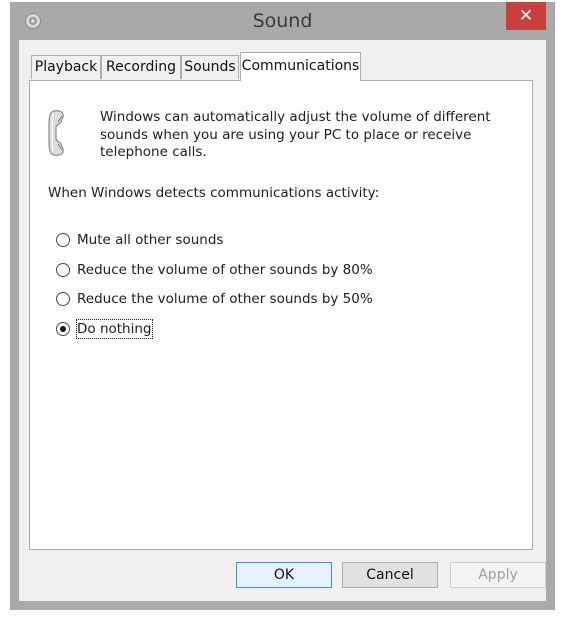 The height and width of the screenshot is (618, 564). I want to click on radio-selected-dot, so click(63, 329).